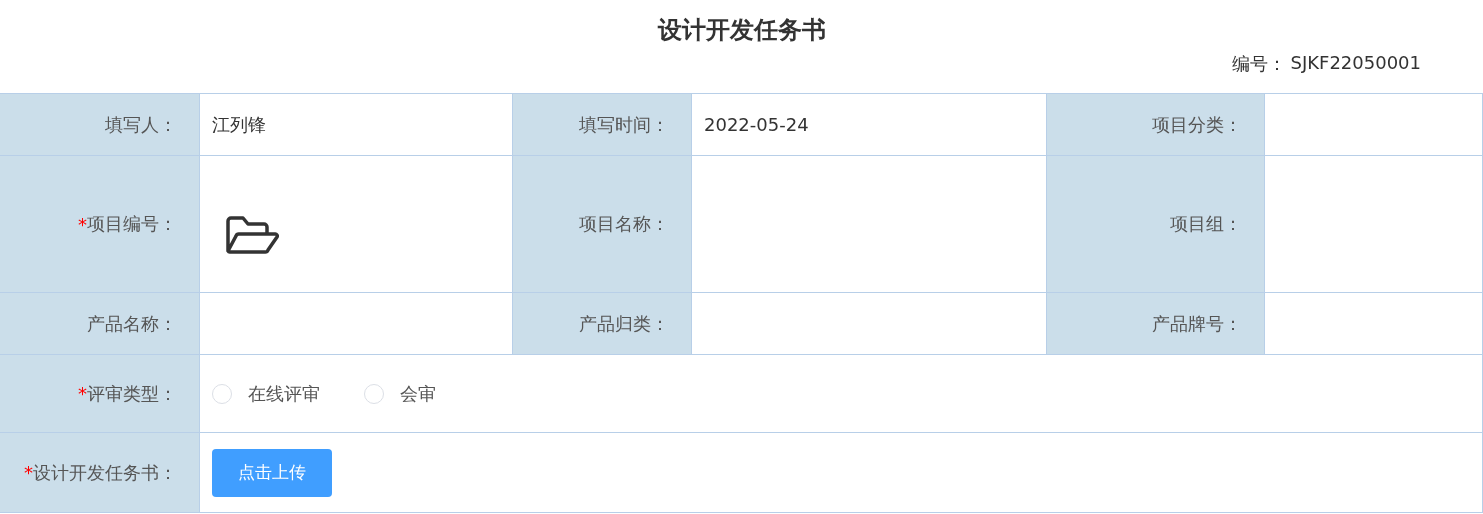 This screenshot has width=1483, height=514. Describe the element at coordinates (100, 324) in the screenshot. I see `field-label: 产品名称：` at that location.